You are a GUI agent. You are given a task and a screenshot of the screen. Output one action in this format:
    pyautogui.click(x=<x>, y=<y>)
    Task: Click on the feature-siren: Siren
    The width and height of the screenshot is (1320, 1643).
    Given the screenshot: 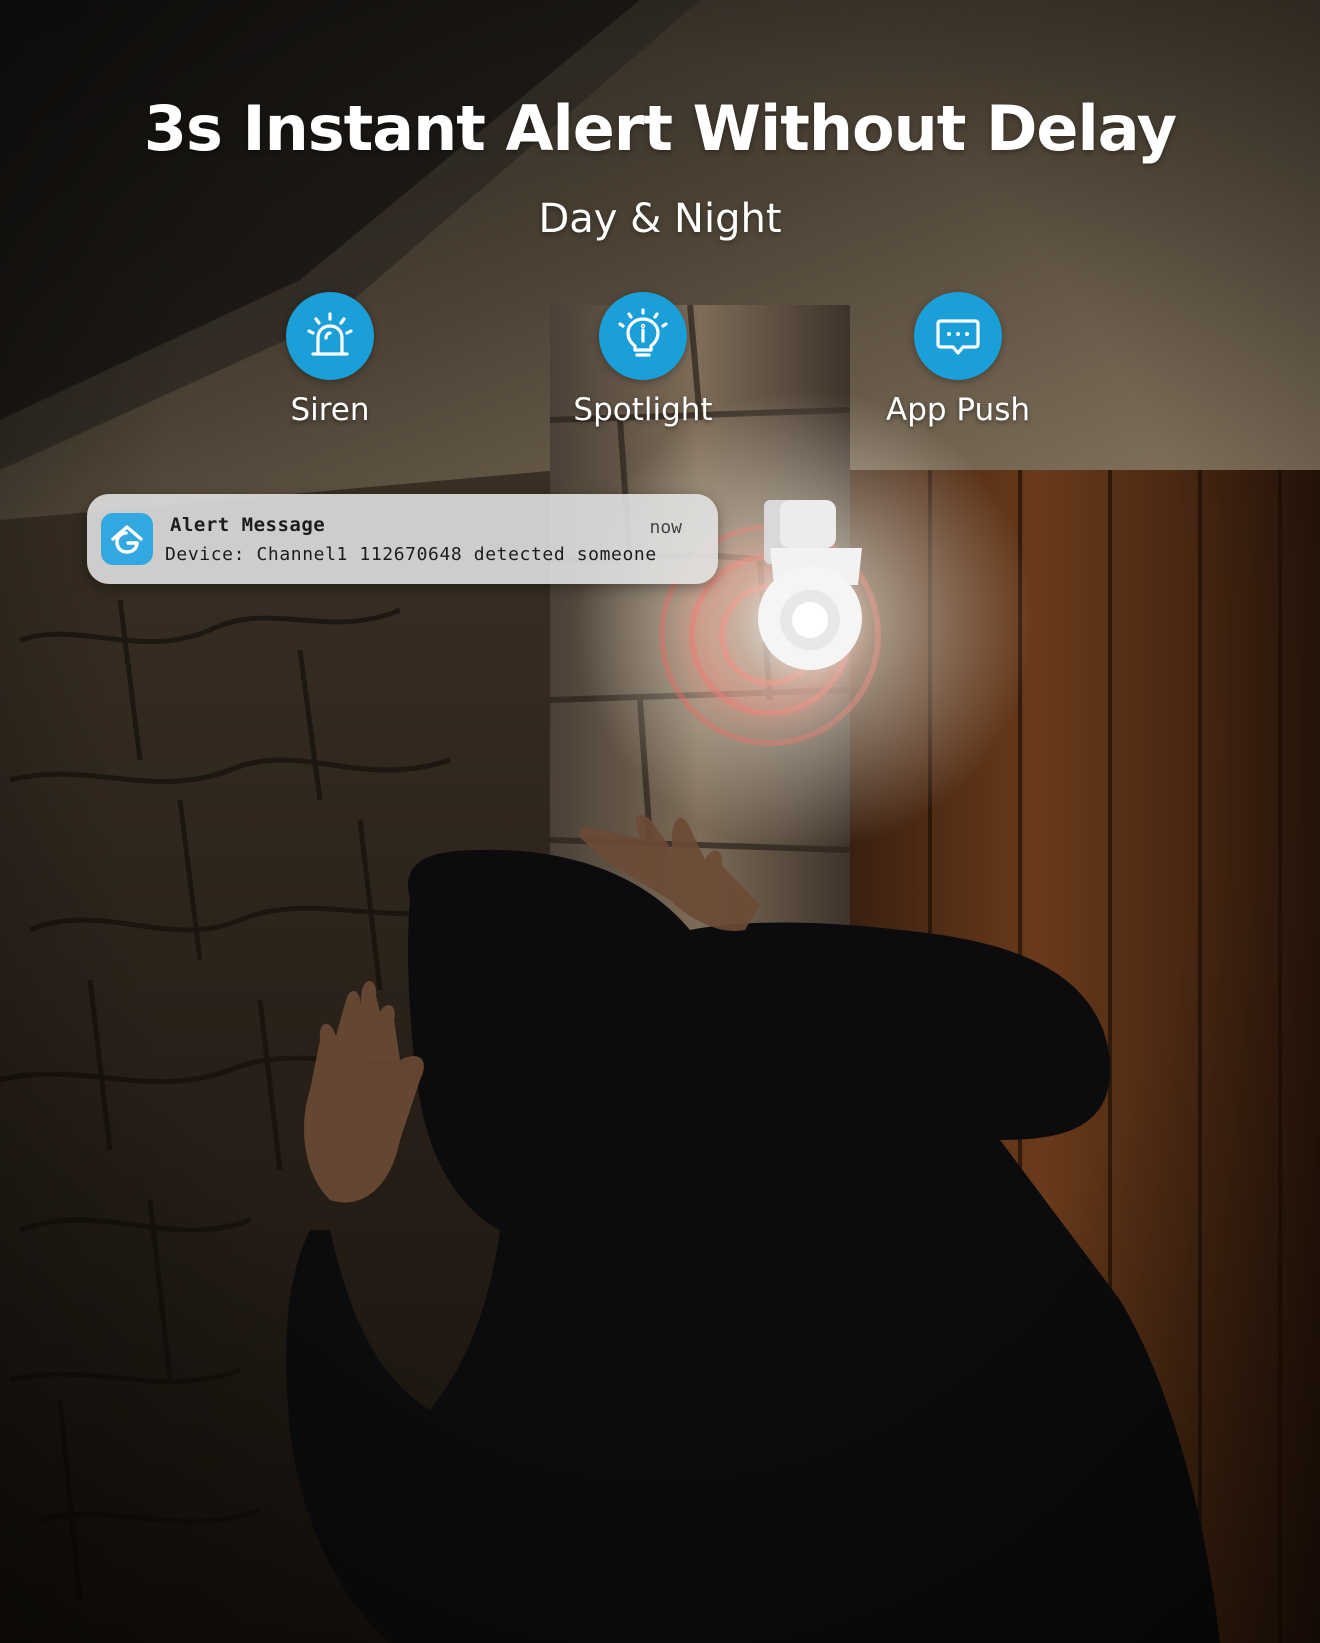 What is the action you would take?
    pyautogui.click(x=330, y=360)
    